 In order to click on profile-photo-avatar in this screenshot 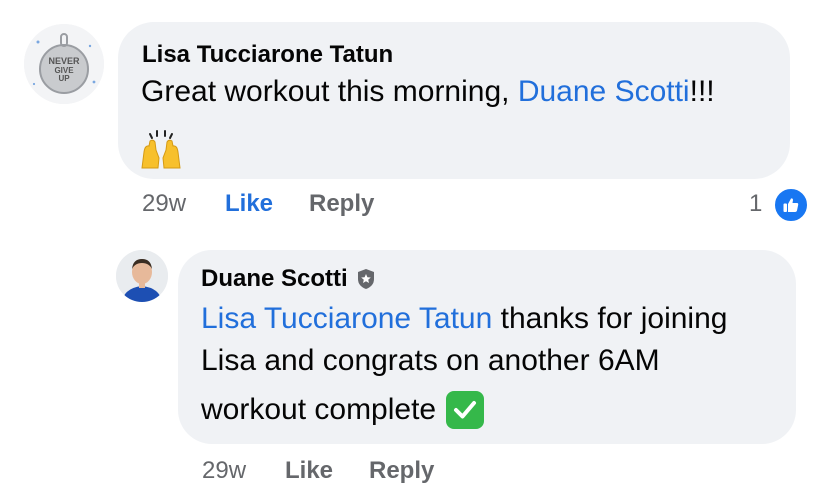, I will do `click(142, 276)`.